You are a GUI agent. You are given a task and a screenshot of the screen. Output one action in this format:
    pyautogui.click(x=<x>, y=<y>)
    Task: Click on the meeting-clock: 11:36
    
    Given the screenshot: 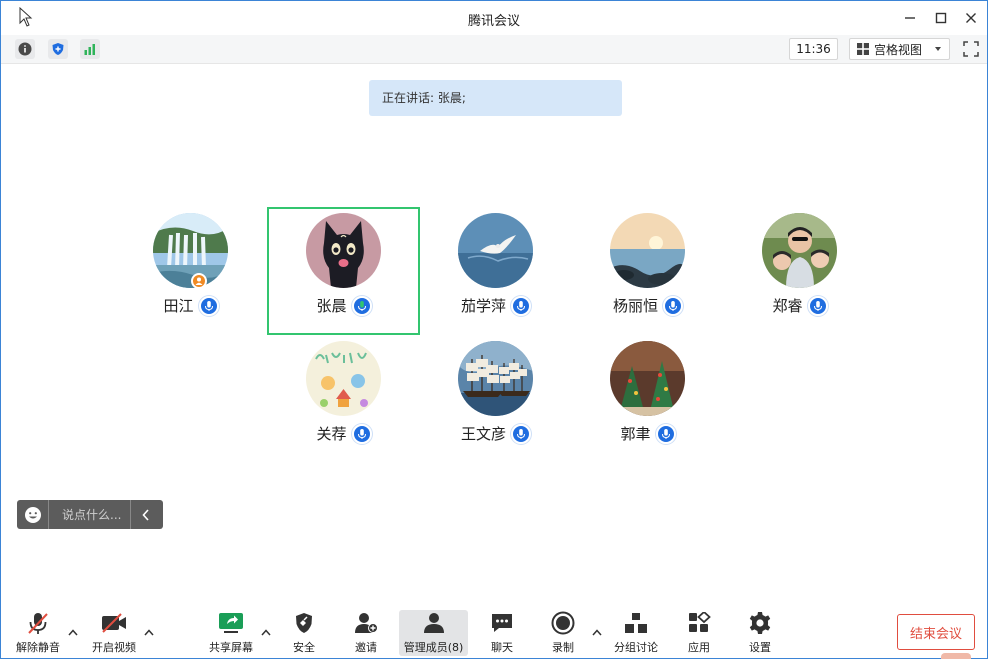 What is the action you would take?
    pyautogui.click(x=813, y=49)
    